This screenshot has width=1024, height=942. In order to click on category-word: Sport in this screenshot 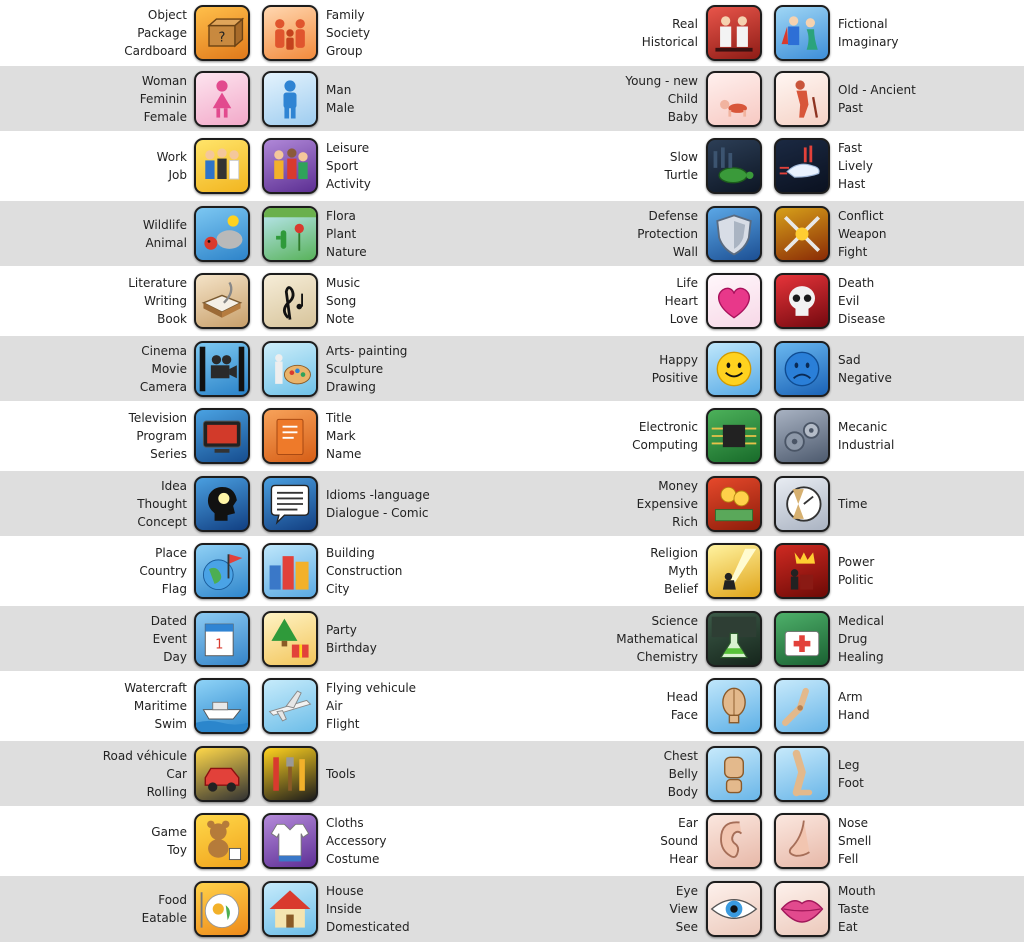, I will do `click(342, 166)`.